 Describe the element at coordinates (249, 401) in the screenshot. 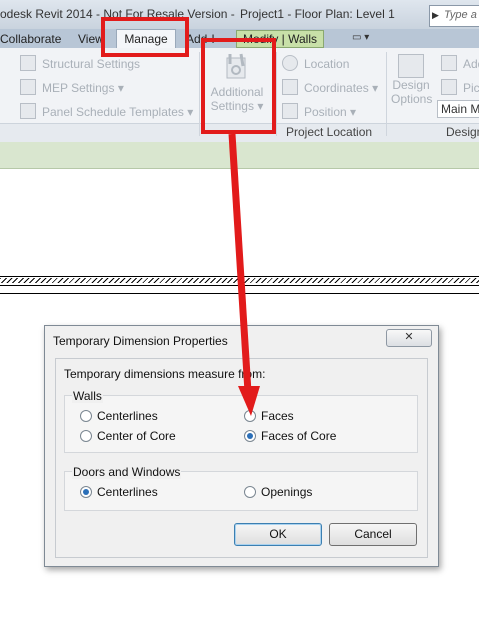

I see `arrow-head` at that location.